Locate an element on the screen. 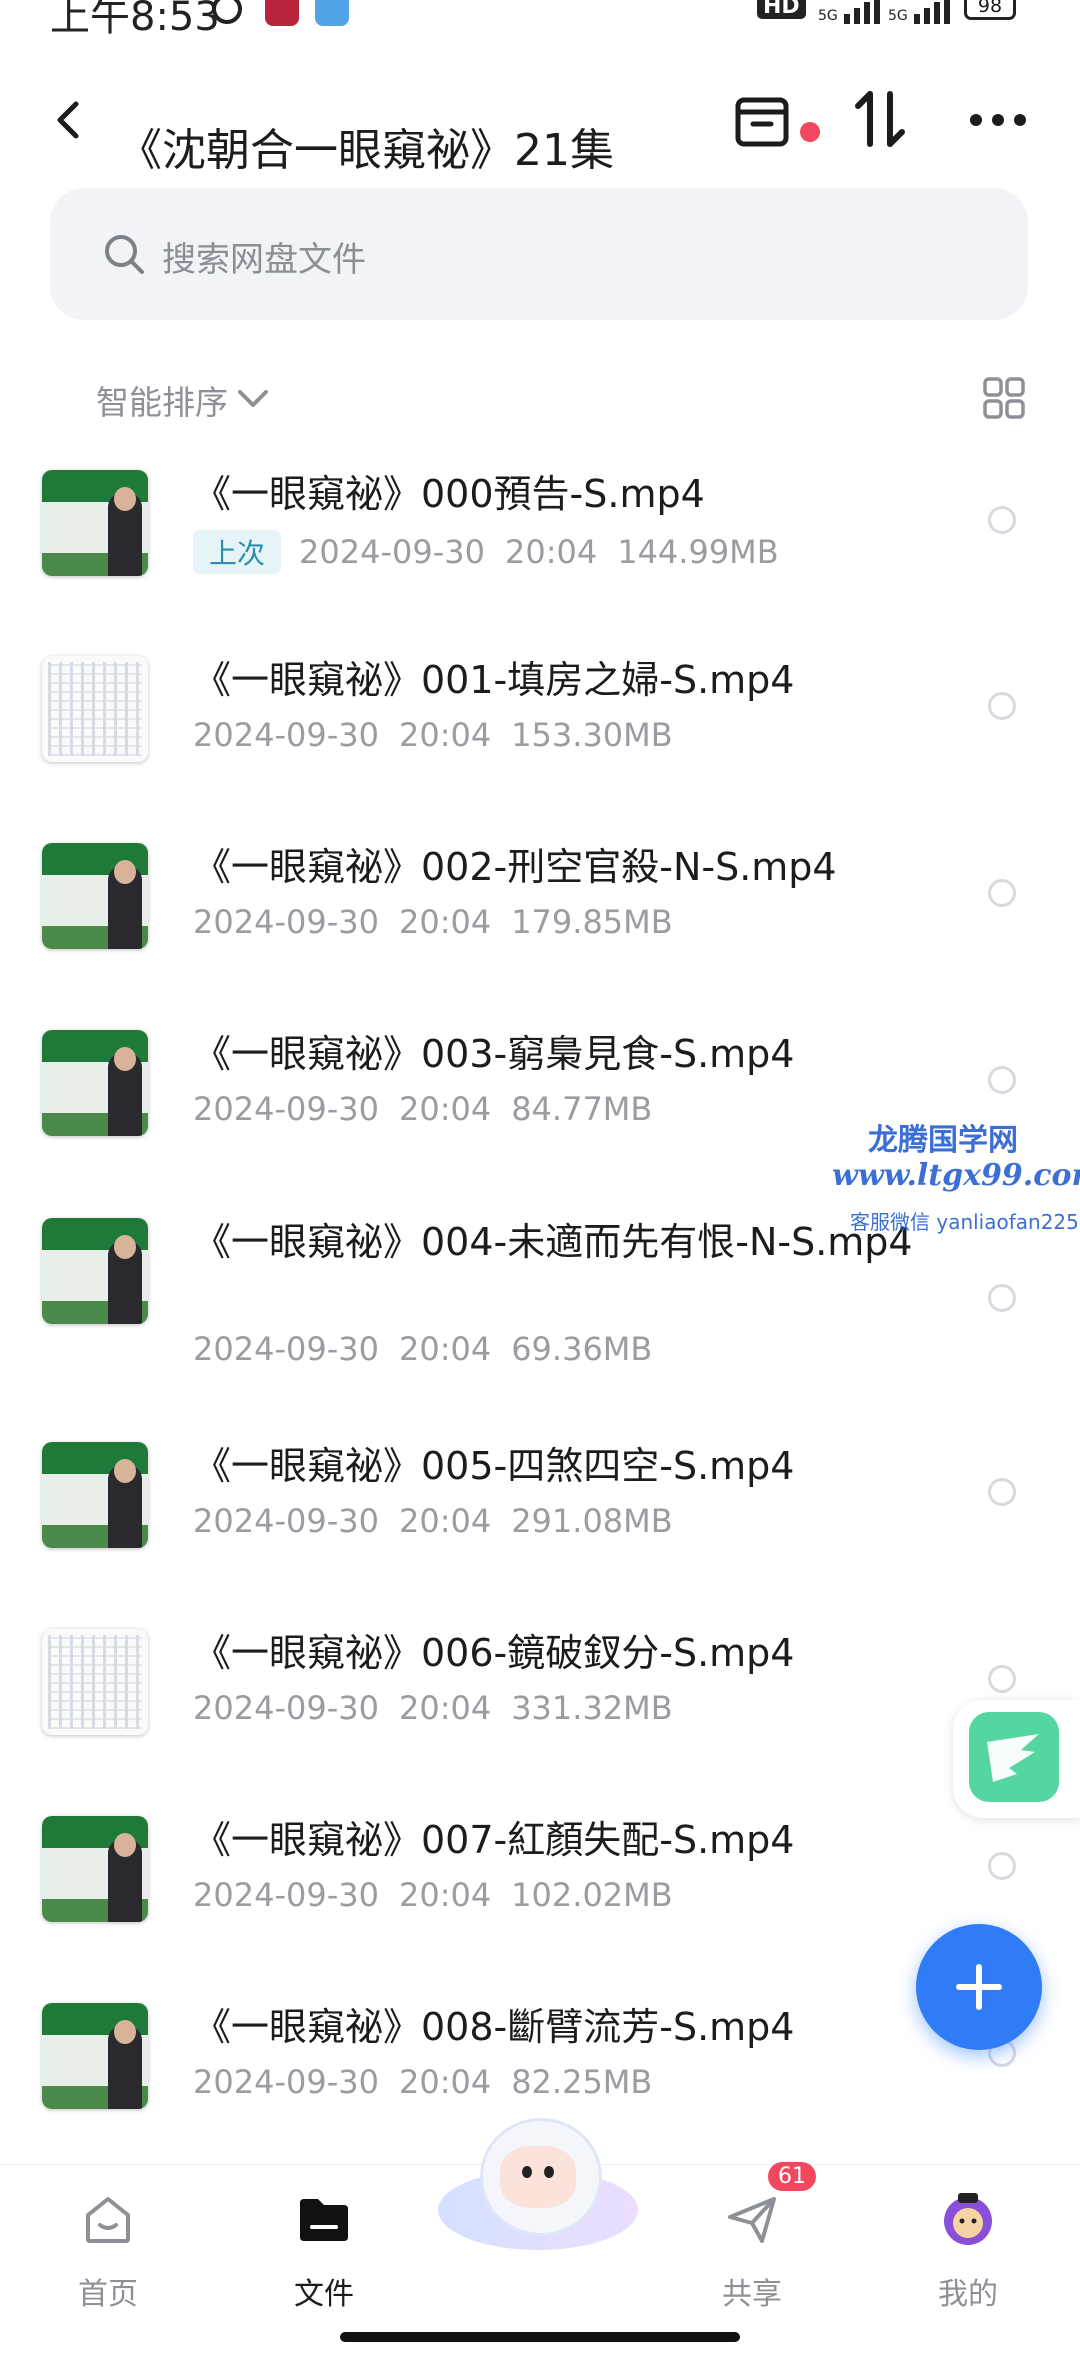 The height and width of the screenshot is (2359, 1080). file-name: 《一眼窺祕》006-鏡破釵分-S.mp4 is located at coordinates (494, 1653).